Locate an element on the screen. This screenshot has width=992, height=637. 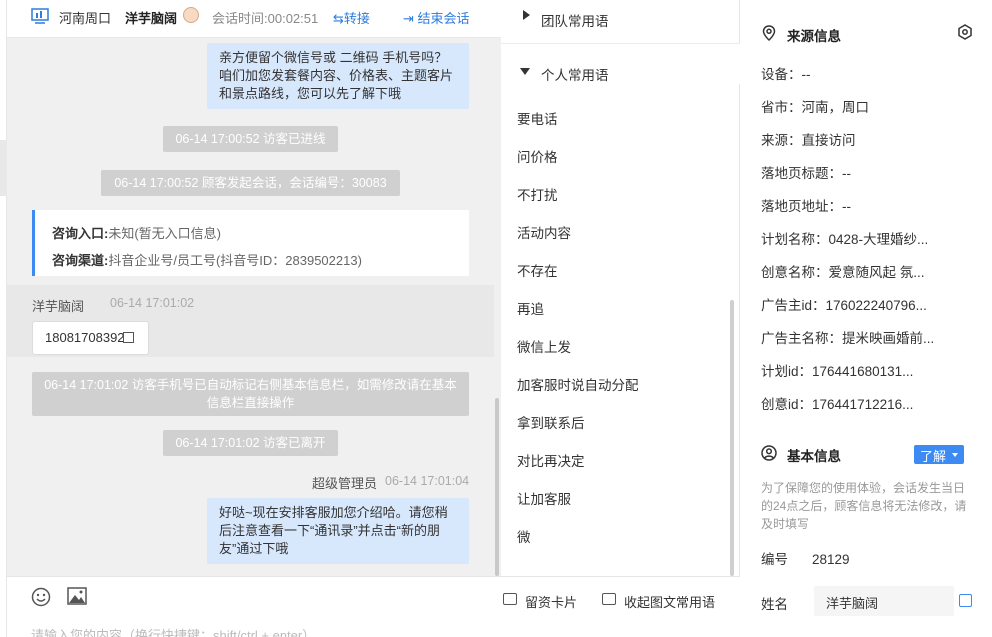
learn-more-button: 了解 is located at coordinates (939, 454).